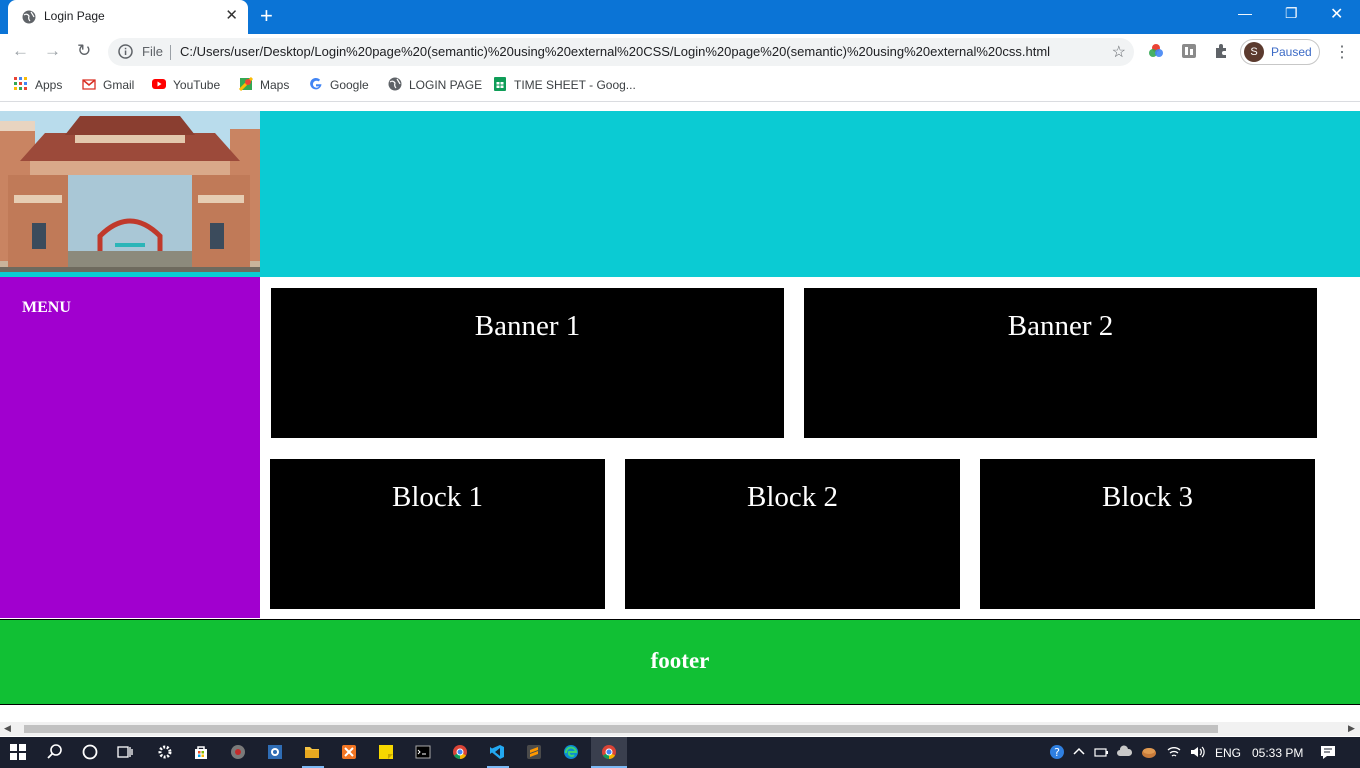  I want to click on banner-1: Banner 1, so click(527, 363).